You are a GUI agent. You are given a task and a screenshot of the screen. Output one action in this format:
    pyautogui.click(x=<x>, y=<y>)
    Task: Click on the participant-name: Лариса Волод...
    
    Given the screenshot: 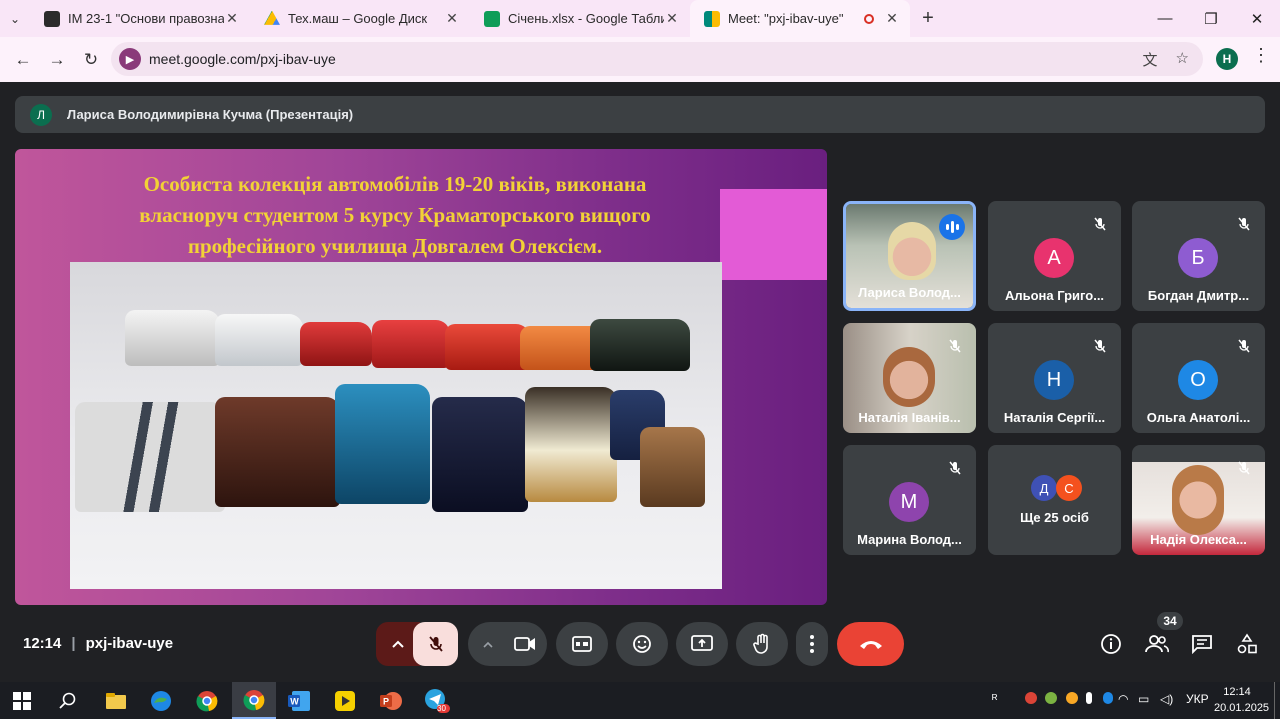 What is the action you would take?
    pyautogui.click(x=909, y=292)
    